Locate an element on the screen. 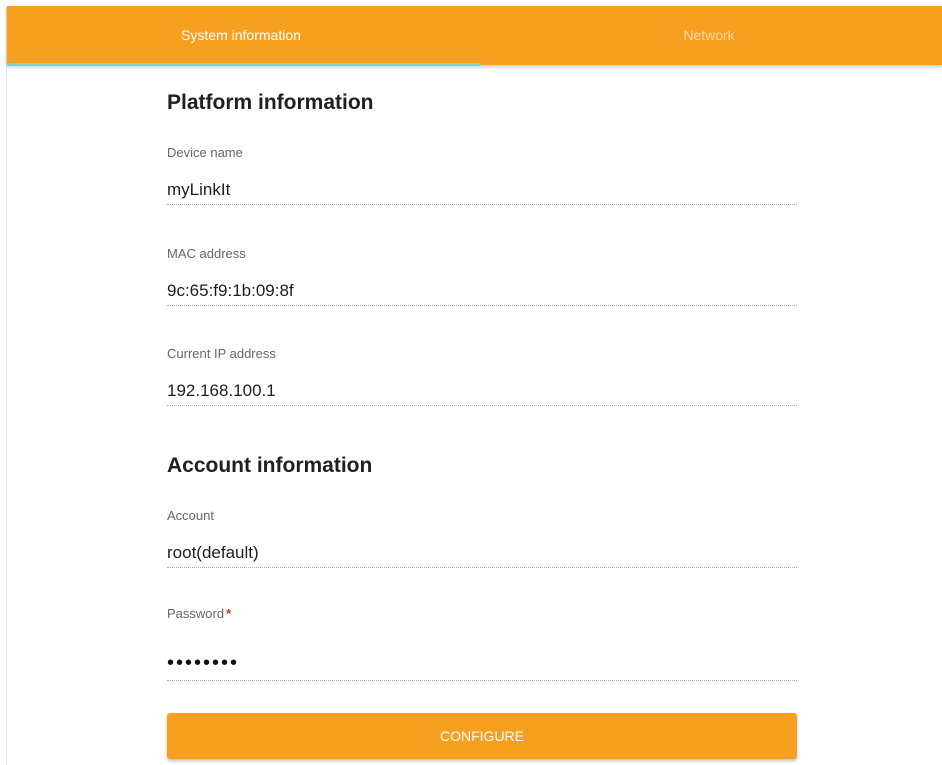 The image size is (942, 765). tab-bar: System information Network is located at coordinates (474, 36).